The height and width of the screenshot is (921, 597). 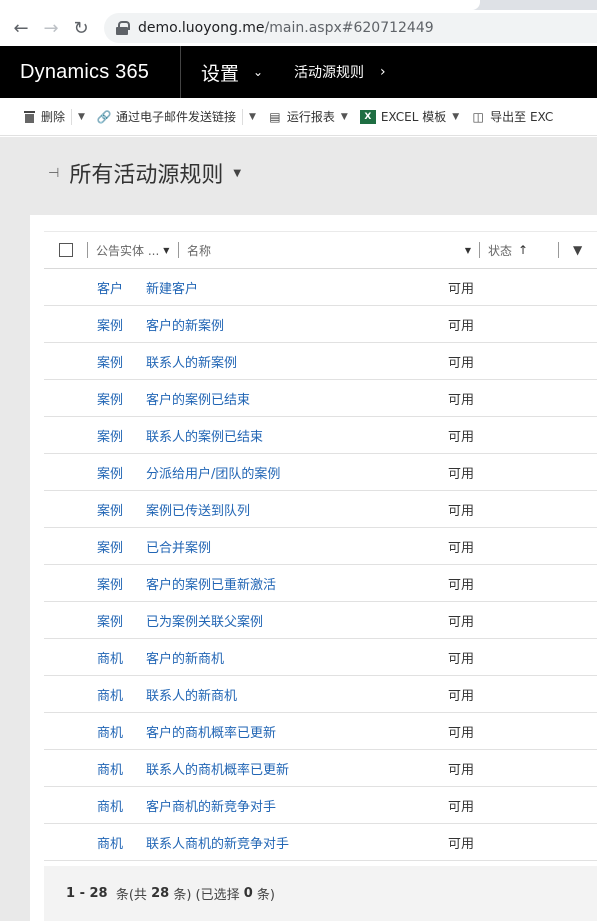 I want to click on record-count-text-b: 条) (已选择, so click(x=206, y=895).